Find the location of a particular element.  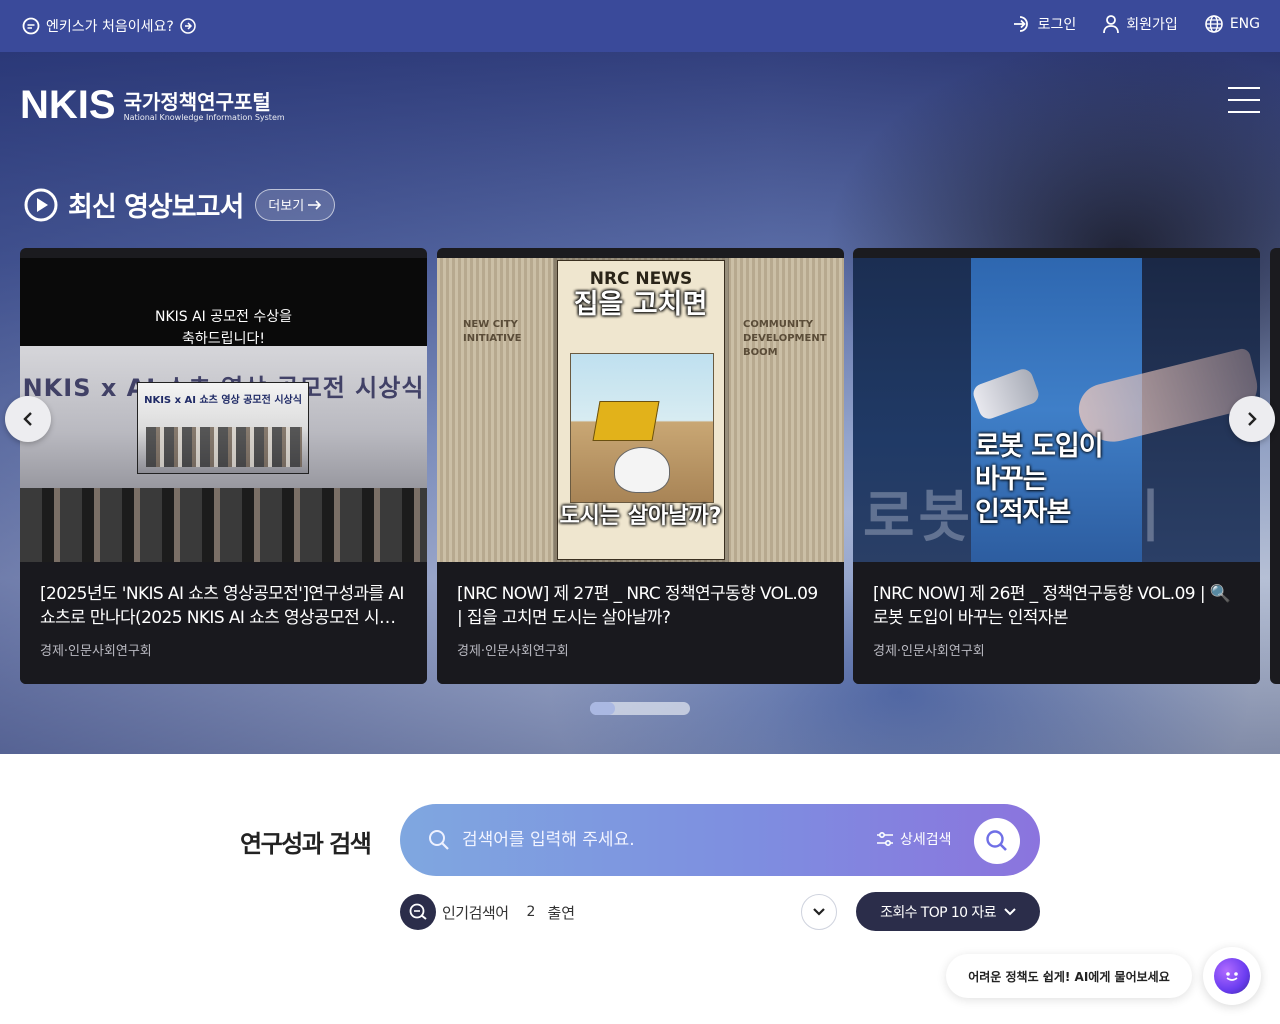

section-title: 최신 영상보고서 is located at coordinates (156, 207).